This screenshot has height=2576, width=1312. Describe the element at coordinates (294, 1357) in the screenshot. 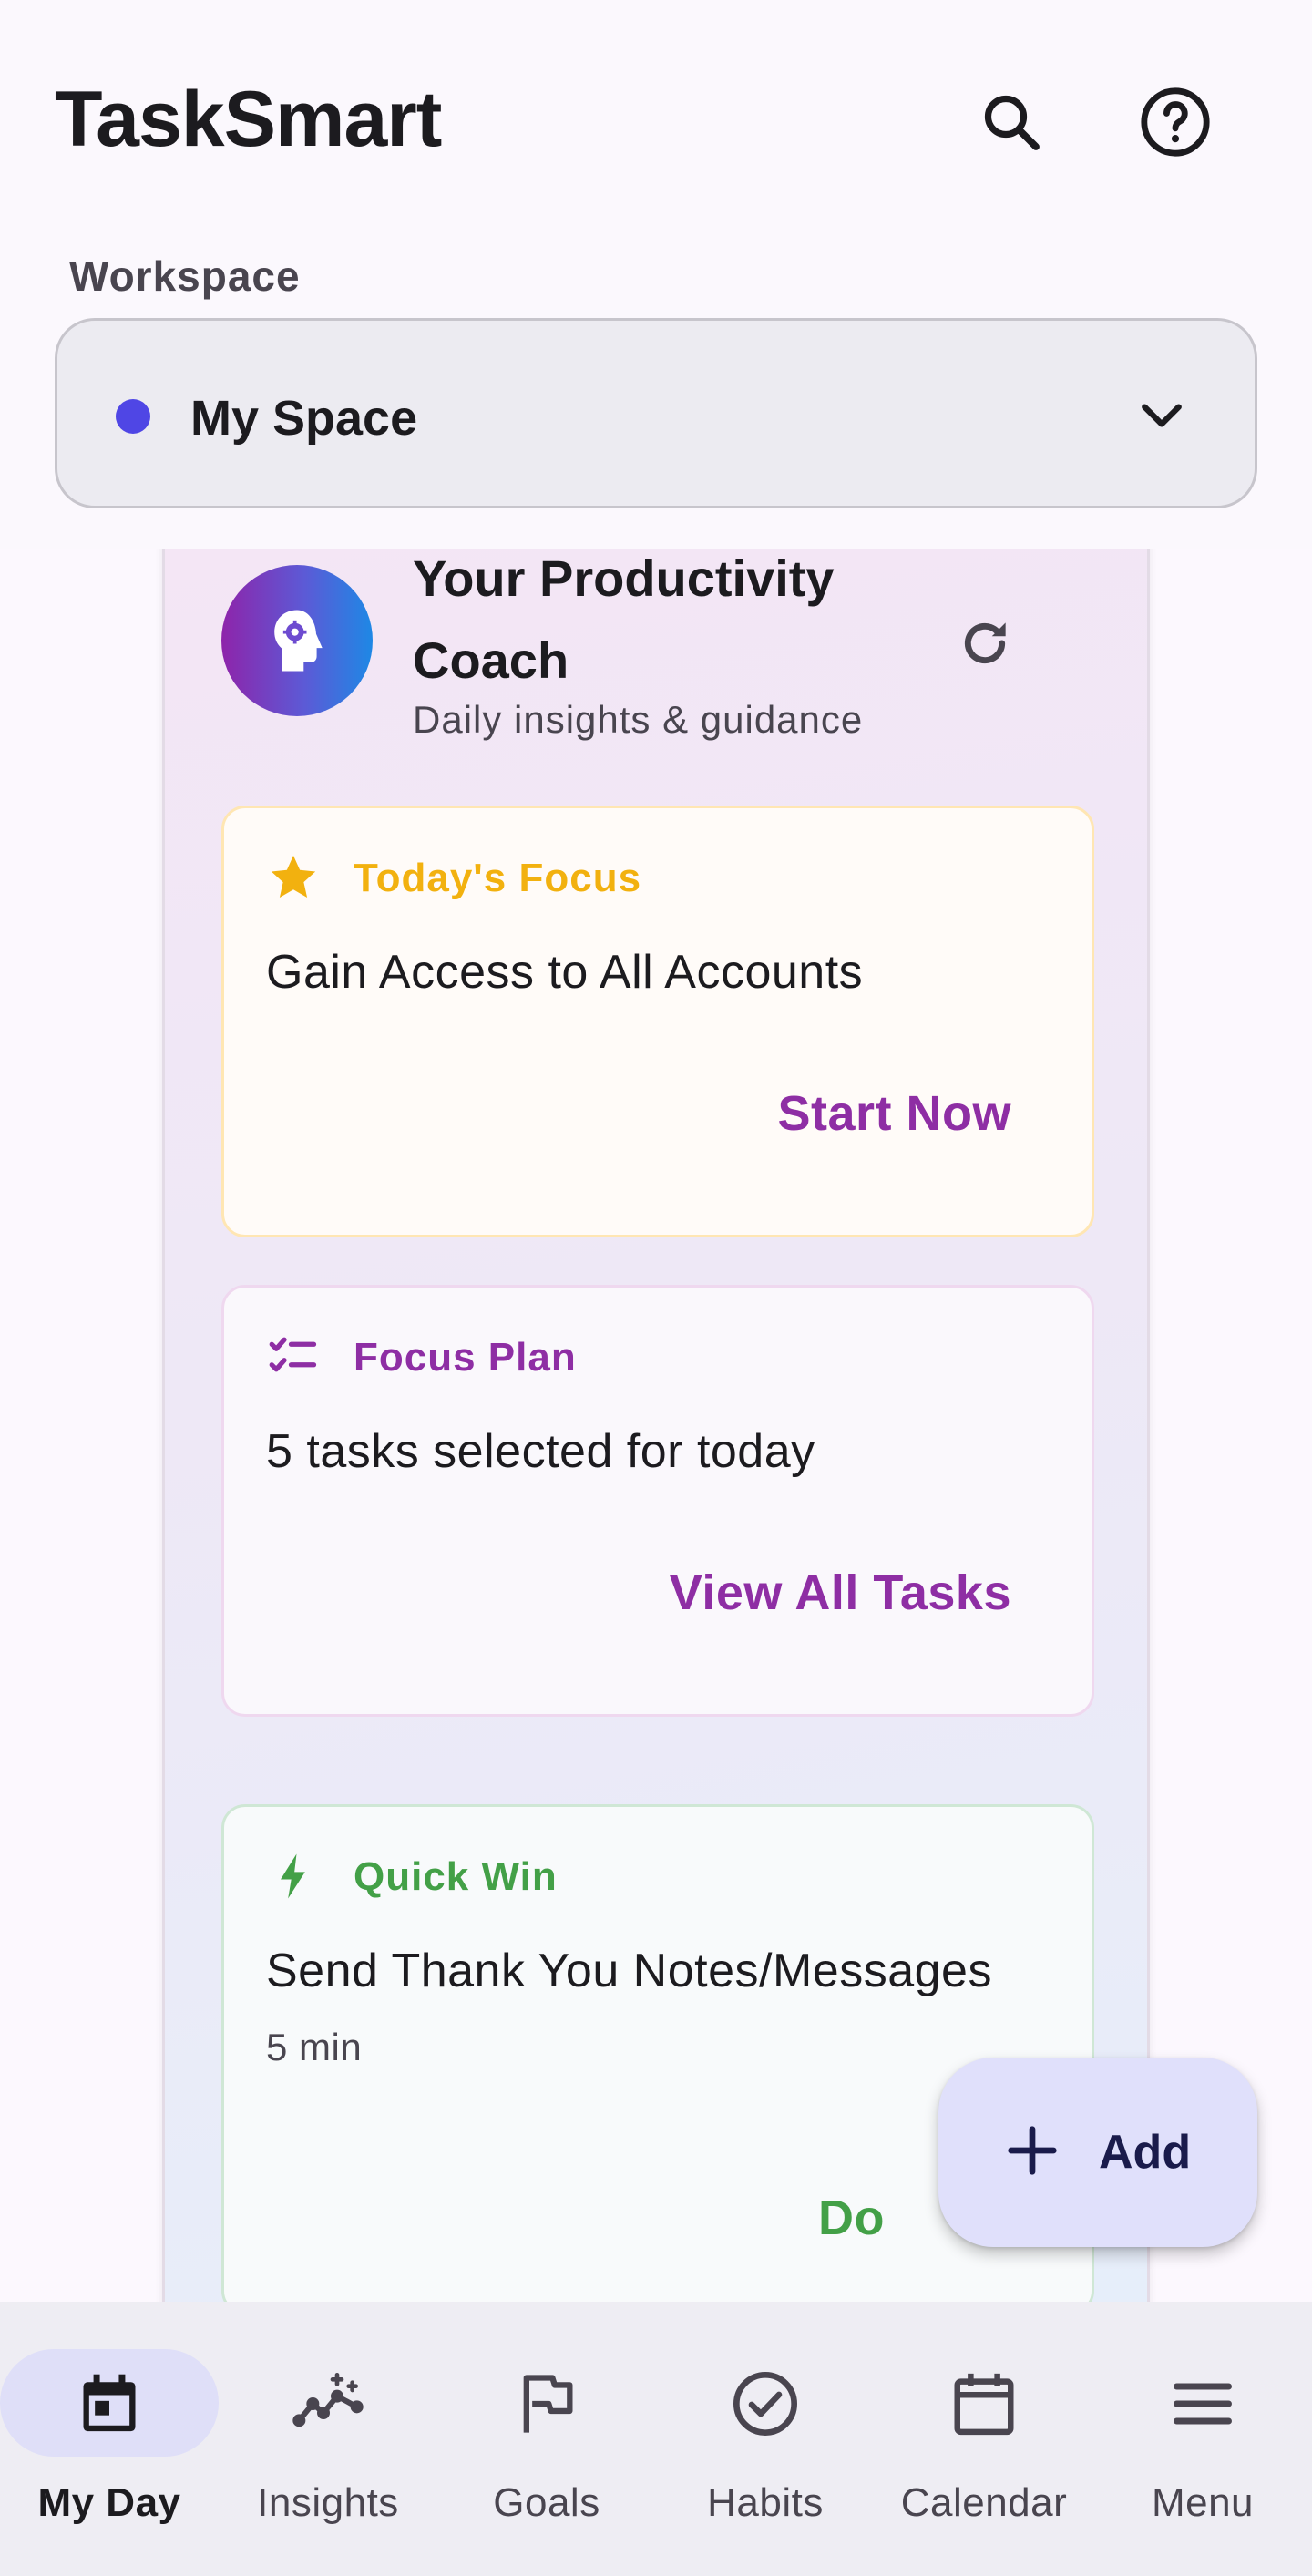

I see `checklist-icon` at that location.